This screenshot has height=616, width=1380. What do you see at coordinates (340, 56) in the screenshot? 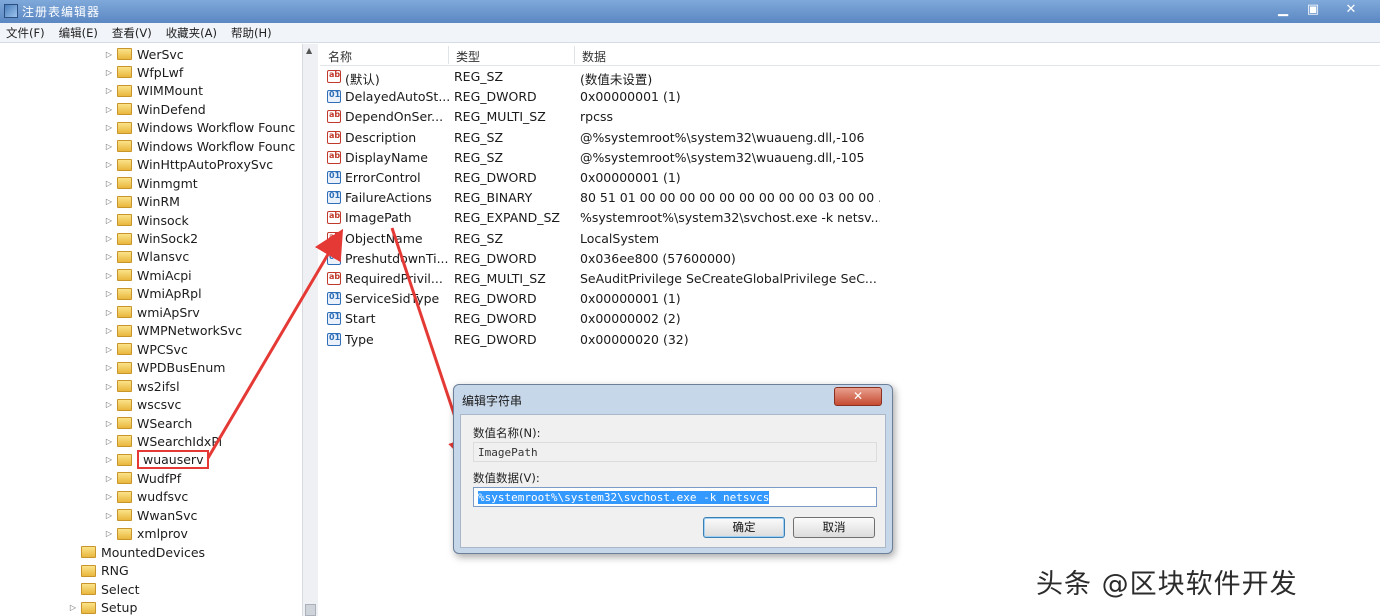
I see `column-name: 名称` at bounding box center [340, 56].